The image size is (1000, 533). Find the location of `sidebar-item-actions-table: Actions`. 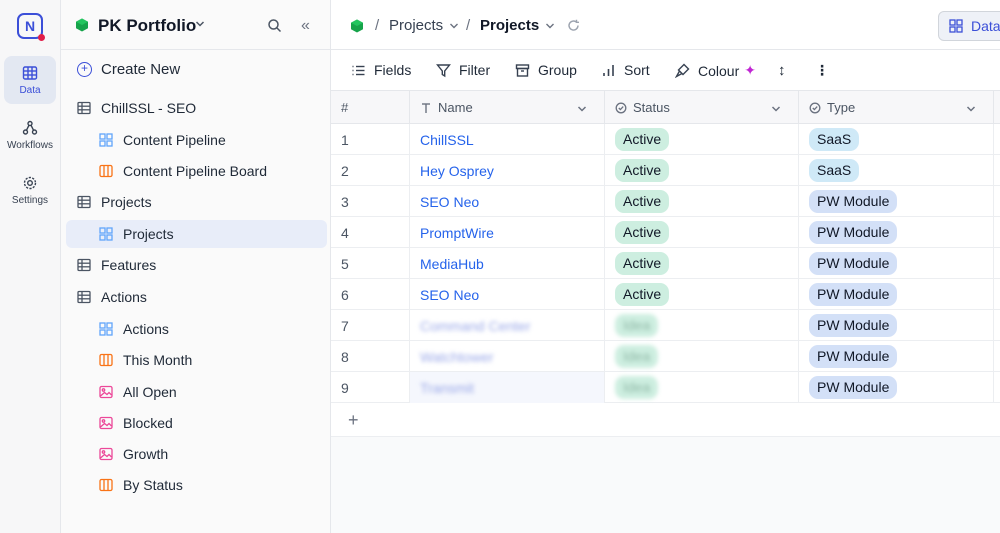

sidebar-item-actions-table: Actions is located at coordinates (196, 297).